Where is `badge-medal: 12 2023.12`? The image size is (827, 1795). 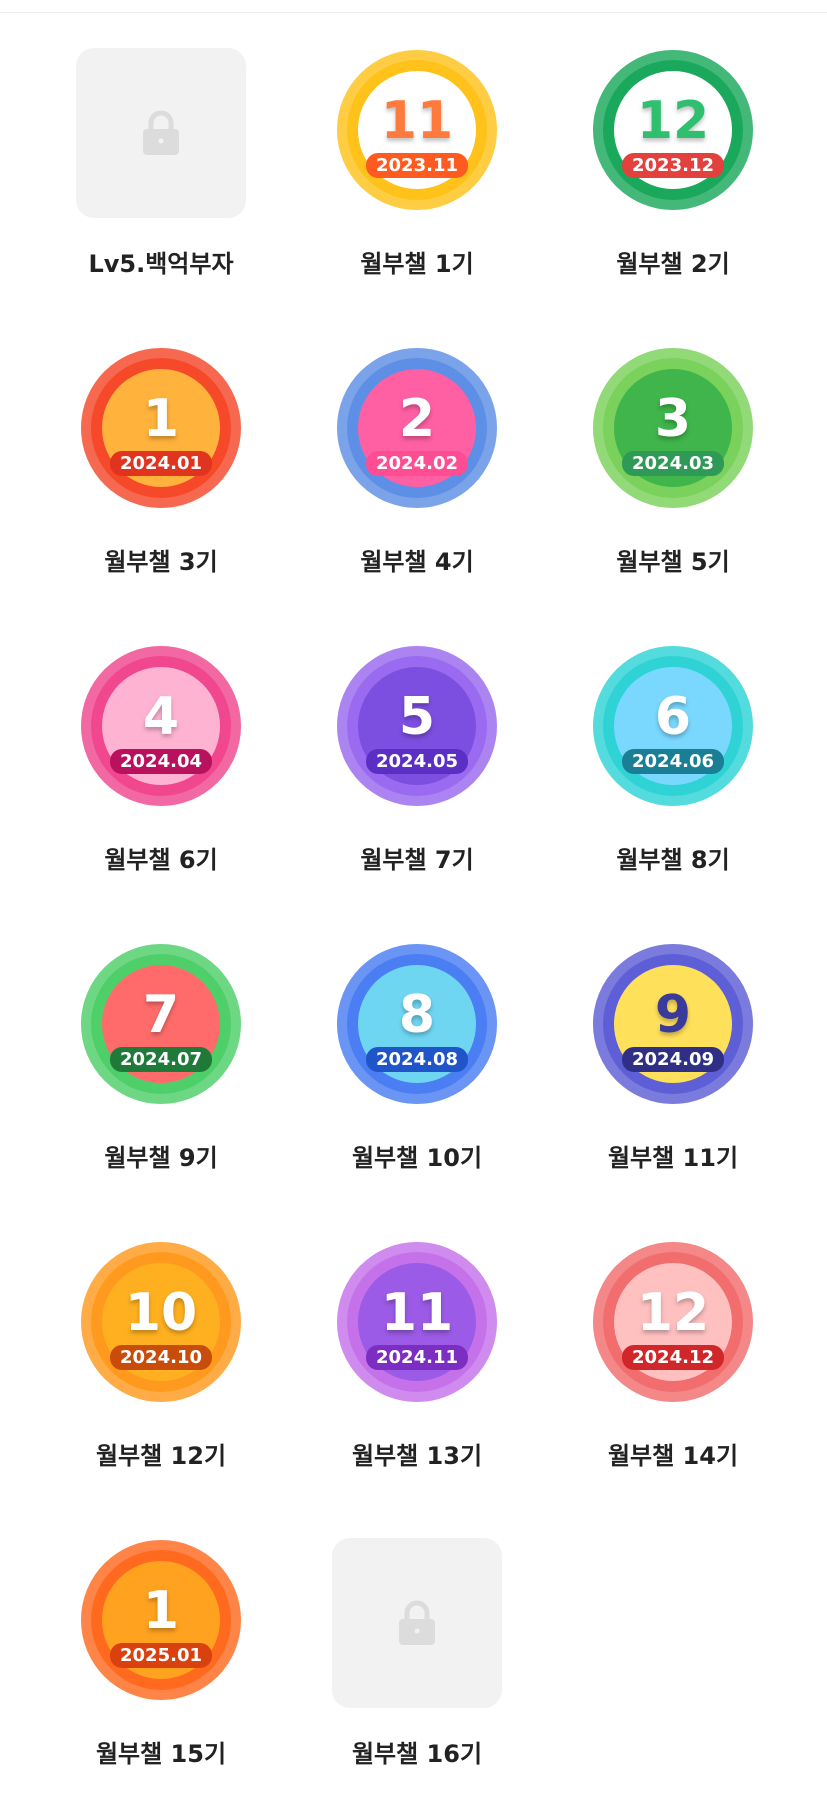 badge-medal: 12 2023.12 is located at coordinates (673, 130).